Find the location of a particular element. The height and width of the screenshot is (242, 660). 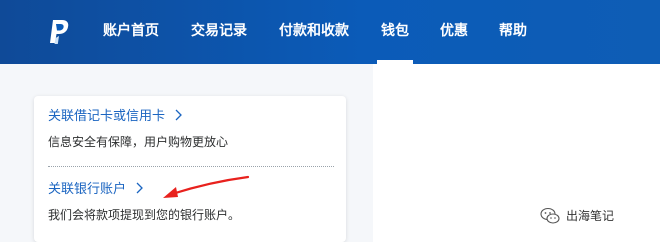

nav-item-wallet: 钱包 is located at coordinates (395, 43).